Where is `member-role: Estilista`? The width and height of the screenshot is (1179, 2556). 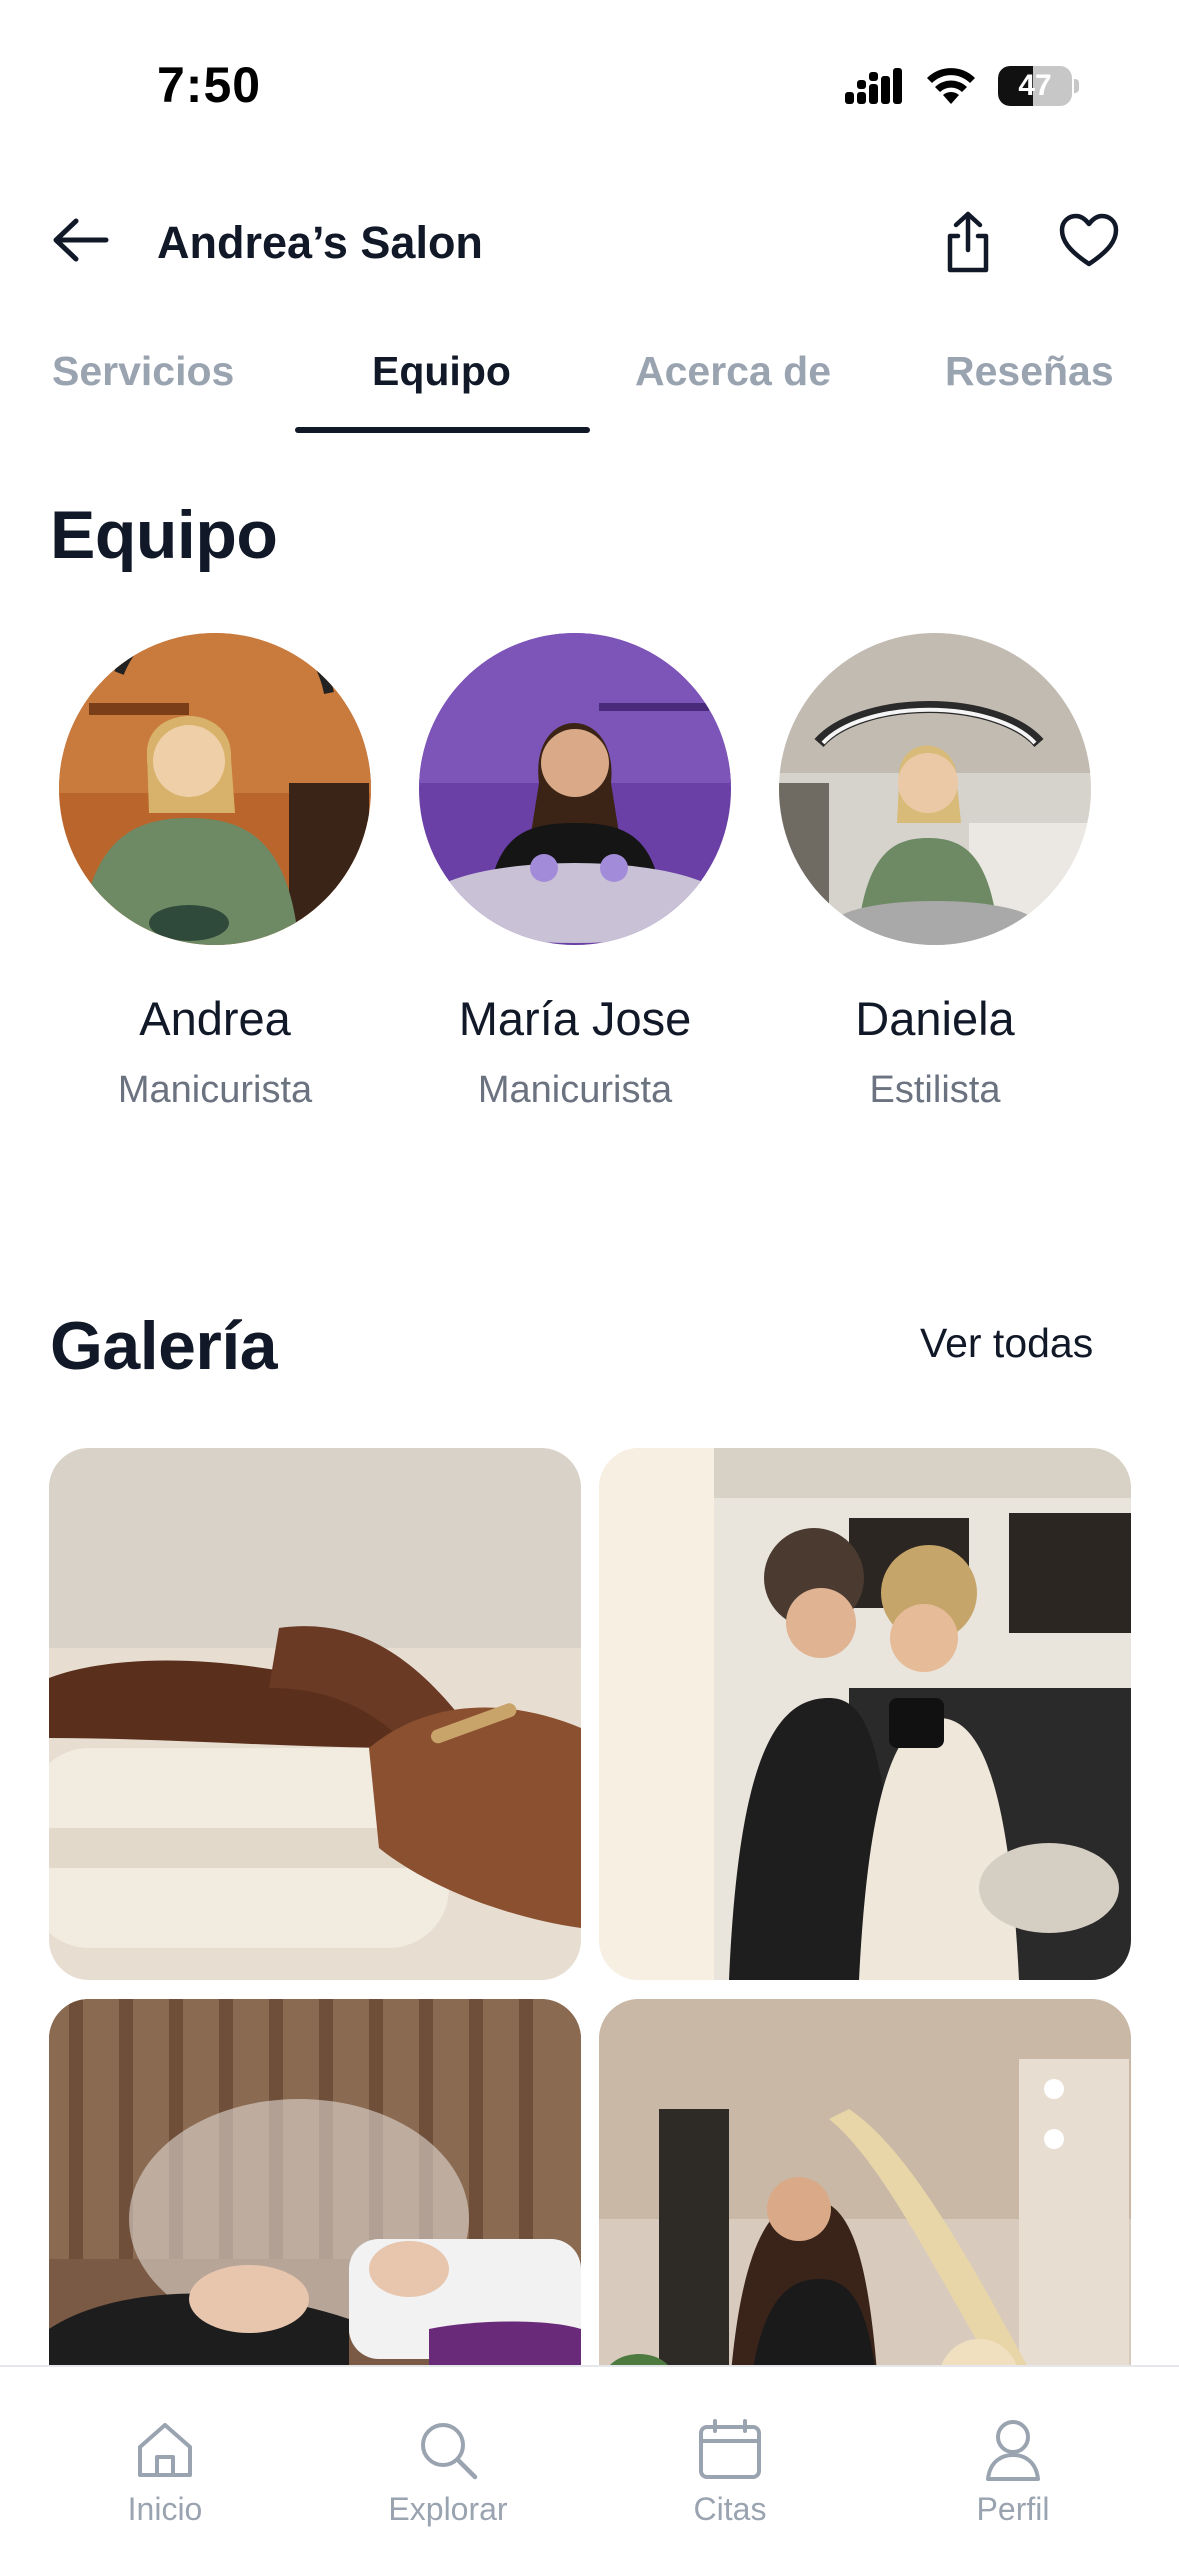
member-role: Estilista is located at coordinates (935, 1090).